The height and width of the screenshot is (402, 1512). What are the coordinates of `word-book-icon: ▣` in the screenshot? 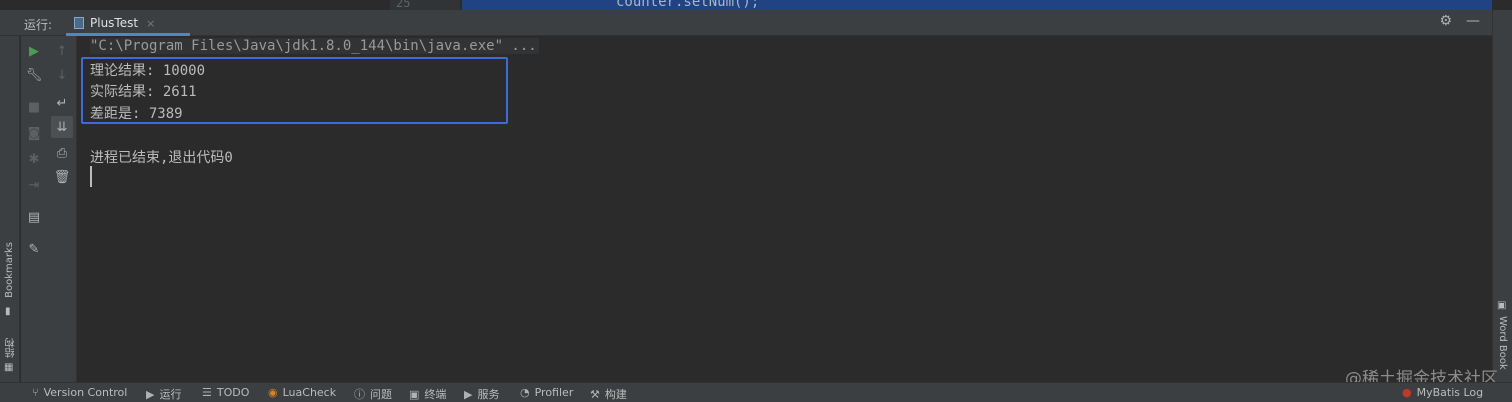 It's located at (1502, 305).